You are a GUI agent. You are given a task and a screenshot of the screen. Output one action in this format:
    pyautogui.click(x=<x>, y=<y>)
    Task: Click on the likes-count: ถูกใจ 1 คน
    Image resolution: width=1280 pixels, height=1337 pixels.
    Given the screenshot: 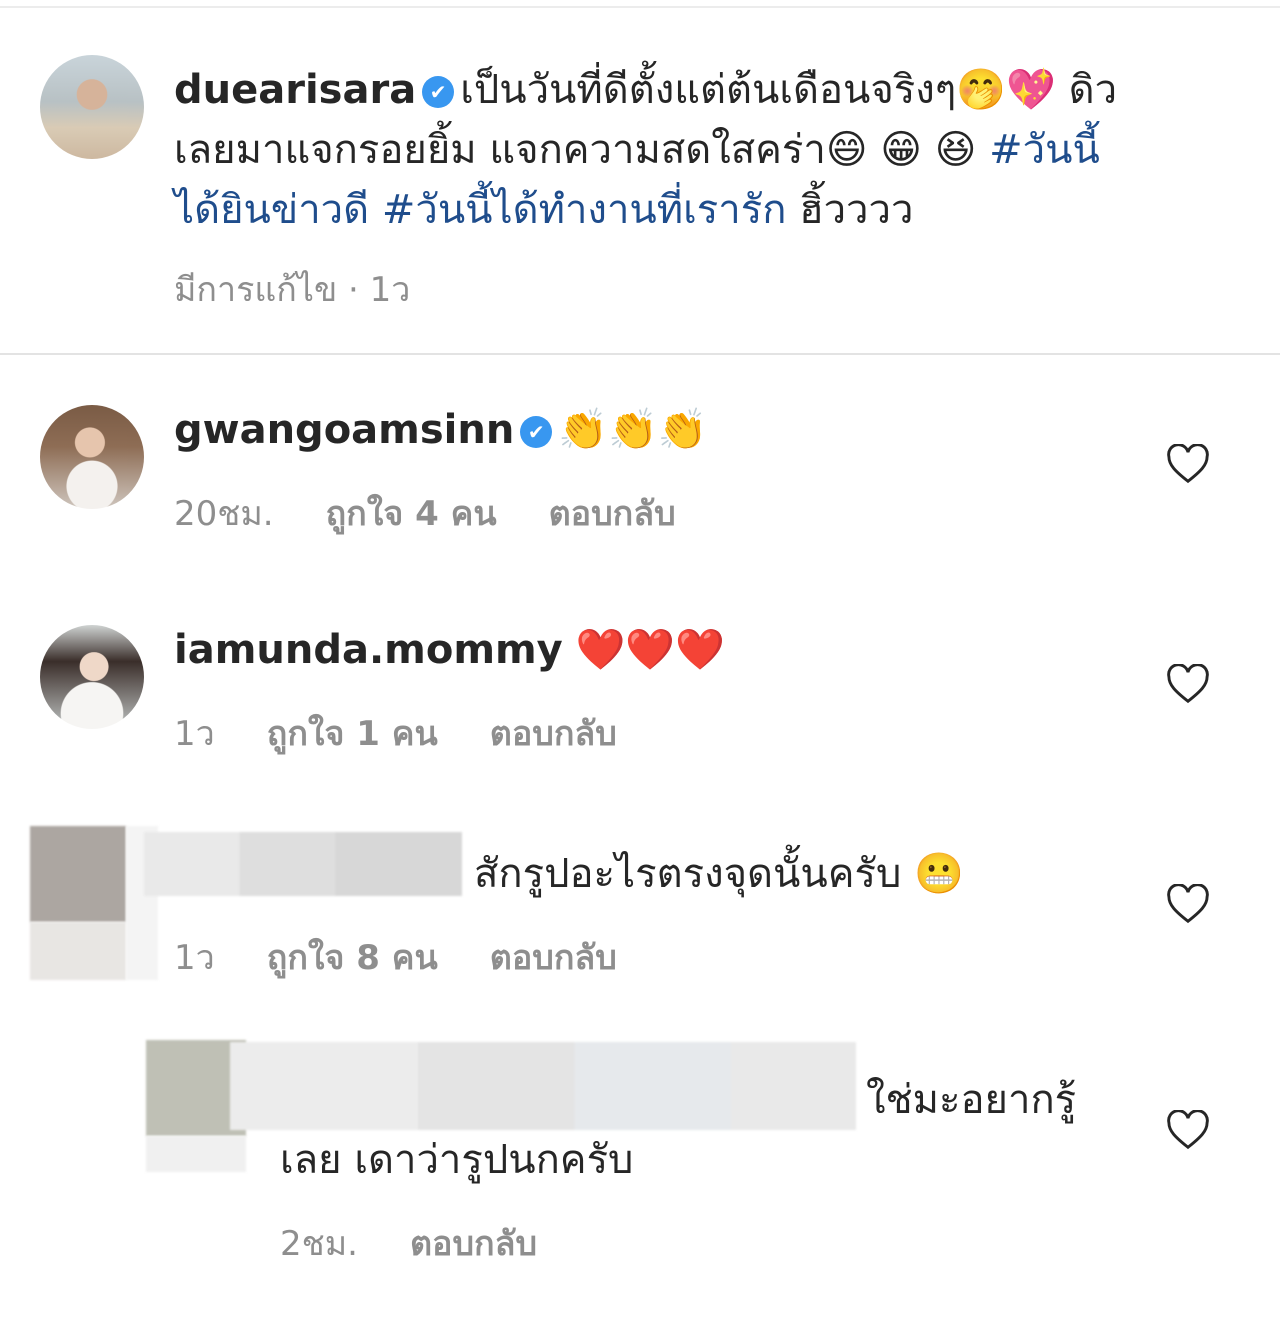 What is the action you would take?
    pyautogui.click(x=352, y=734)
    